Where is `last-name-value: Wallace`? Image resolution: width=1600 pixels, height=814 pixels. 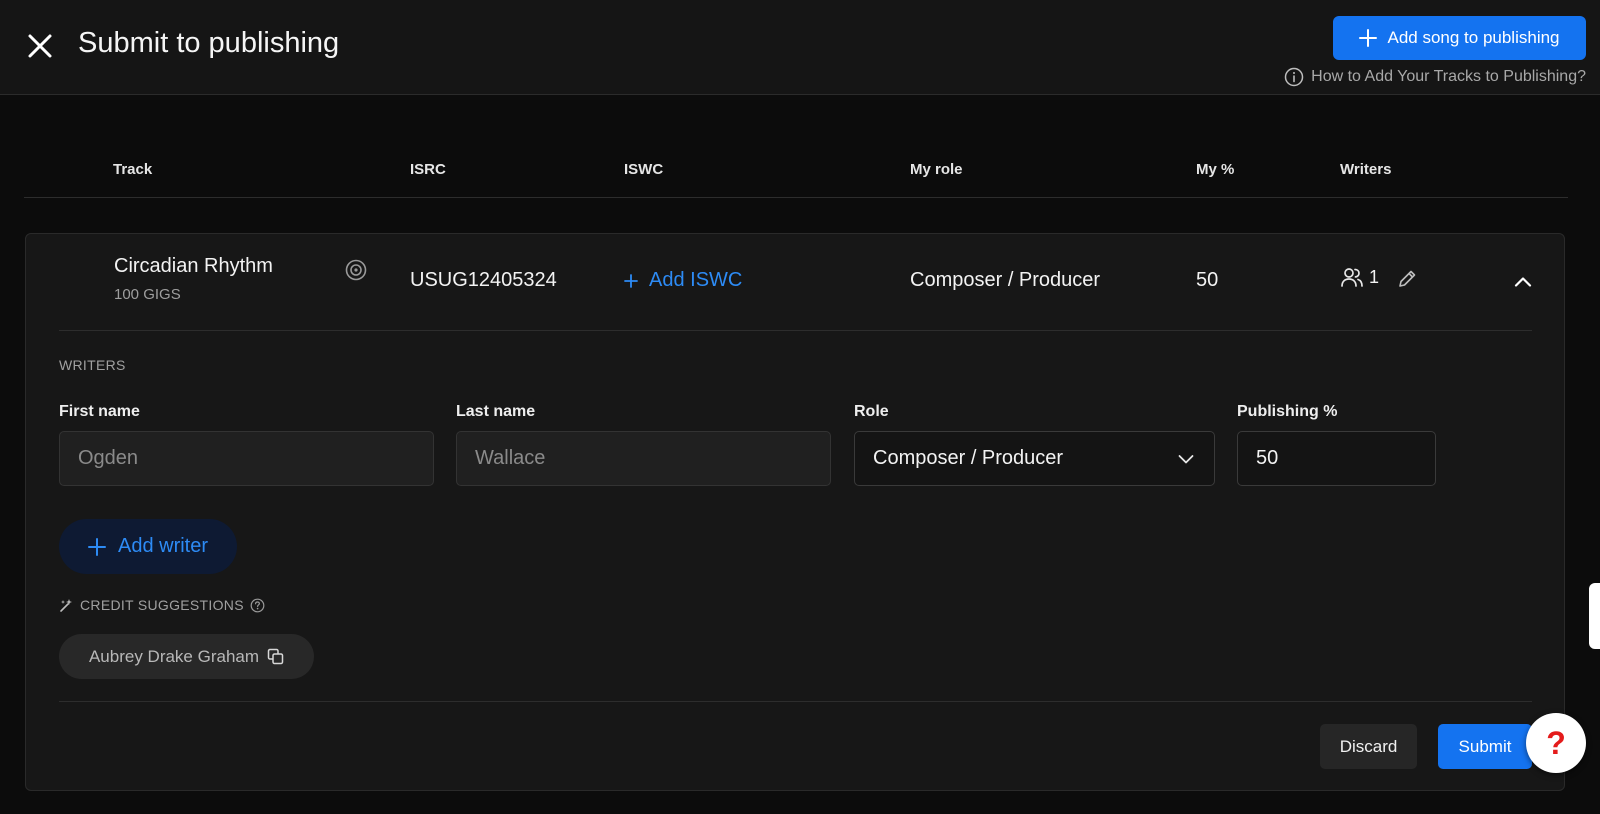
last-name-value: Wallace is located at coordinates (510, 458).